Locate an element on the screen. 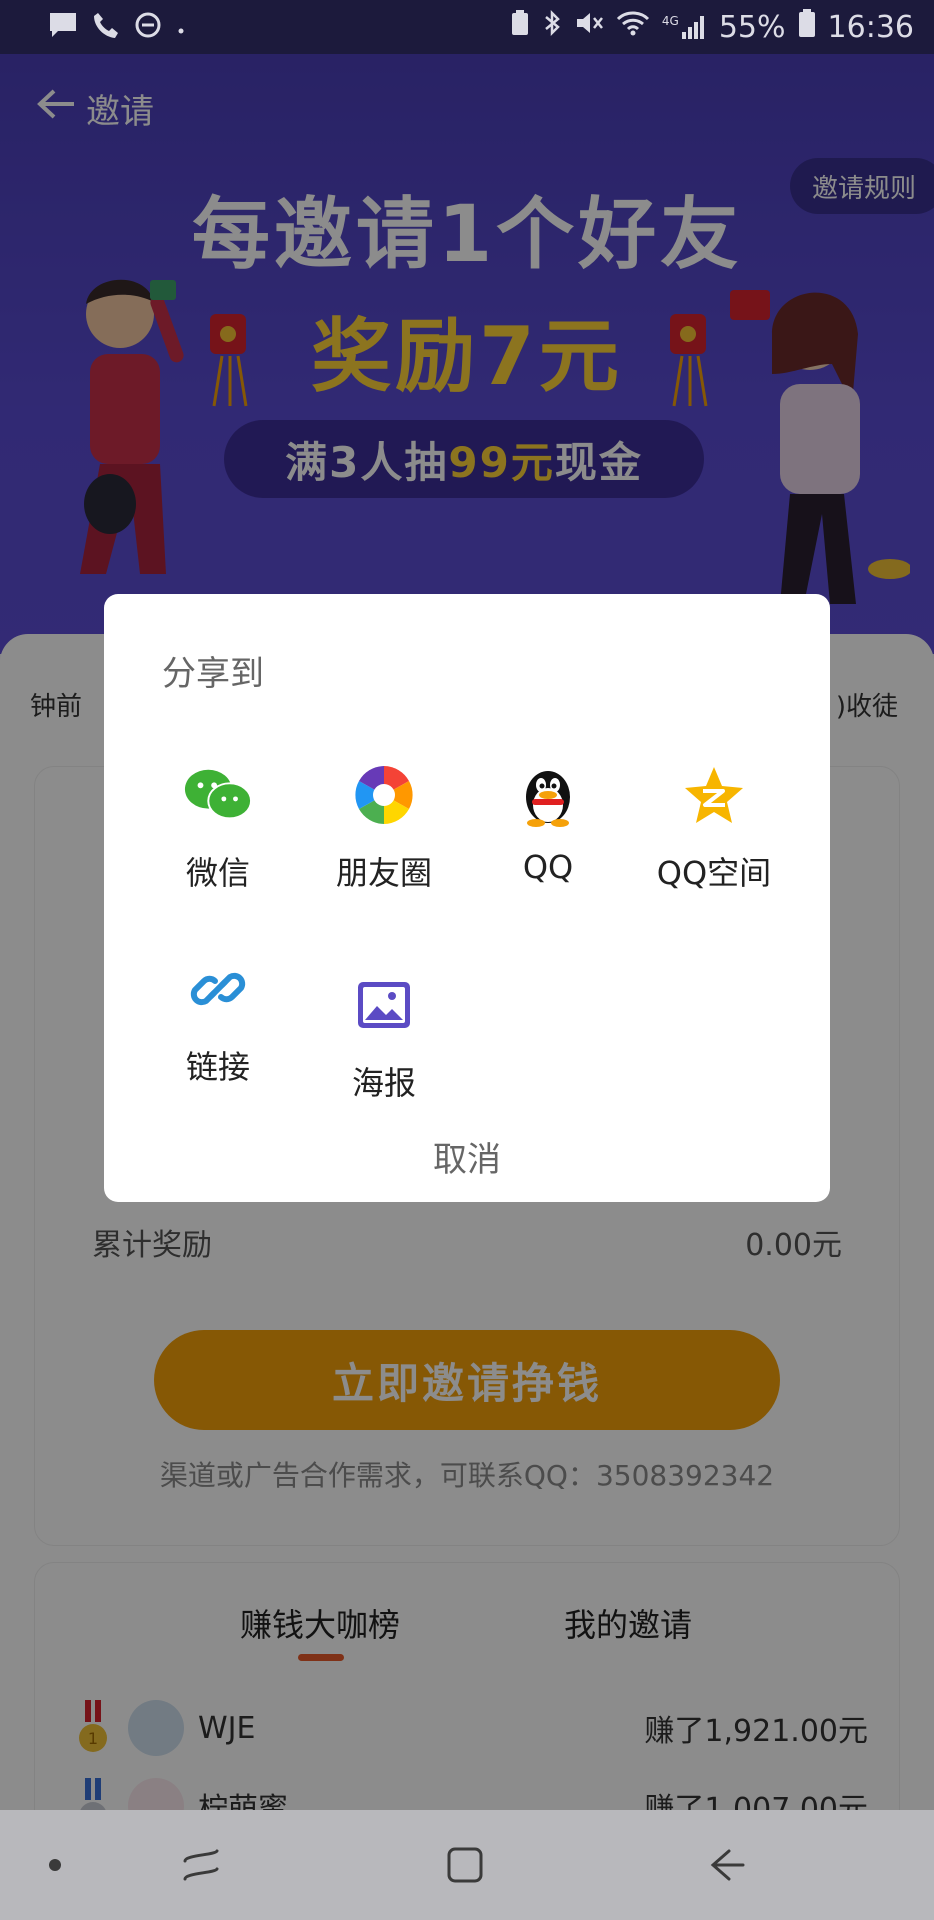 Image resolution: width=934 pixels, height=1920 pixels. qq-icon is located at coordinates (548, 795).